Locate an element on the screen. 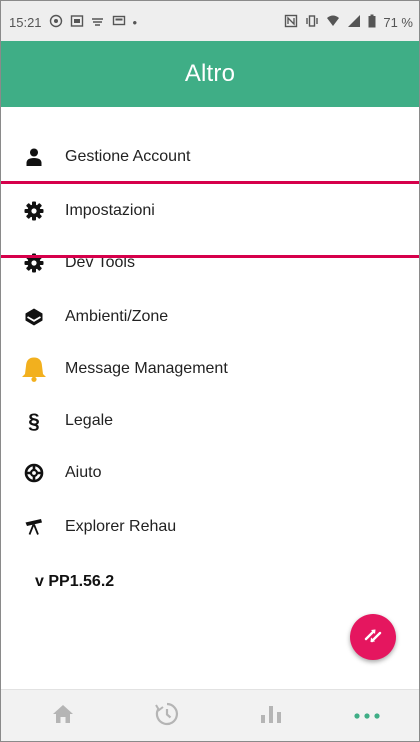 The width and height of the screenshot is (420, 742). annotation-line-top is located at coordinates (210, 182).